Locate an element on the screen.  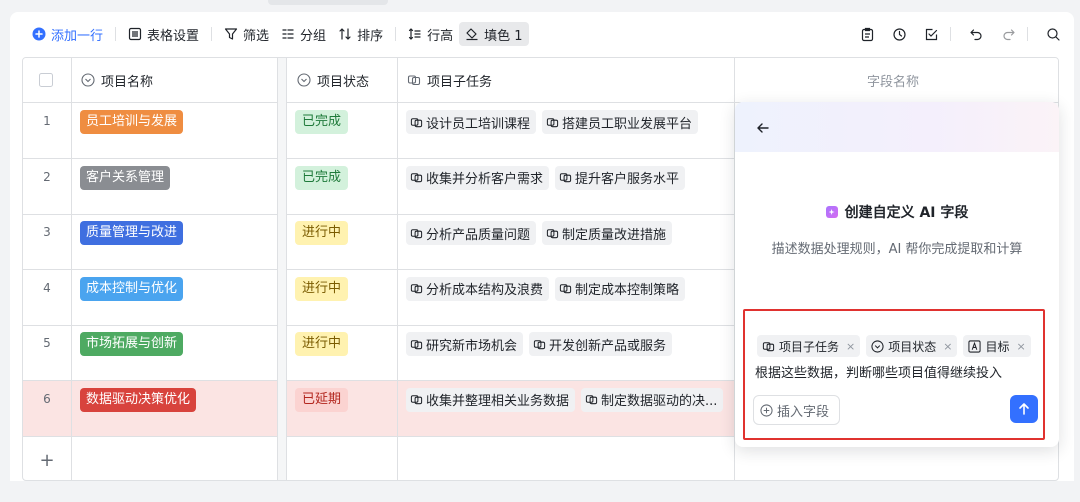
table-settings-icon is located at coordinates (135, 34).